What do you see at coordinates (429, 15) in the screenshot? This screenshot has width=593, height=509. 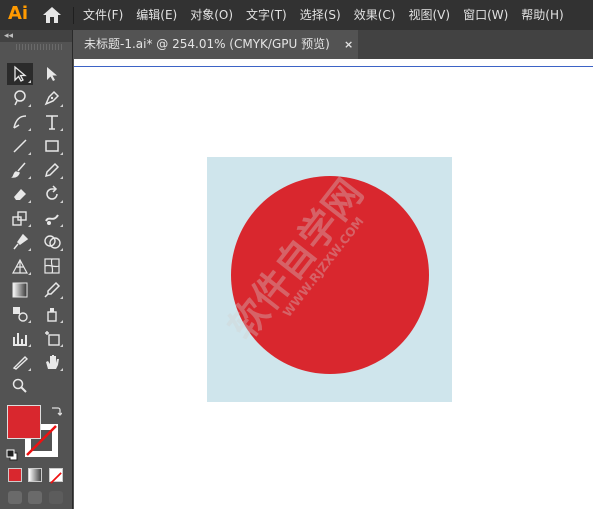 I see `menu-view: 视图(V)` at bounding box center [429, 15].